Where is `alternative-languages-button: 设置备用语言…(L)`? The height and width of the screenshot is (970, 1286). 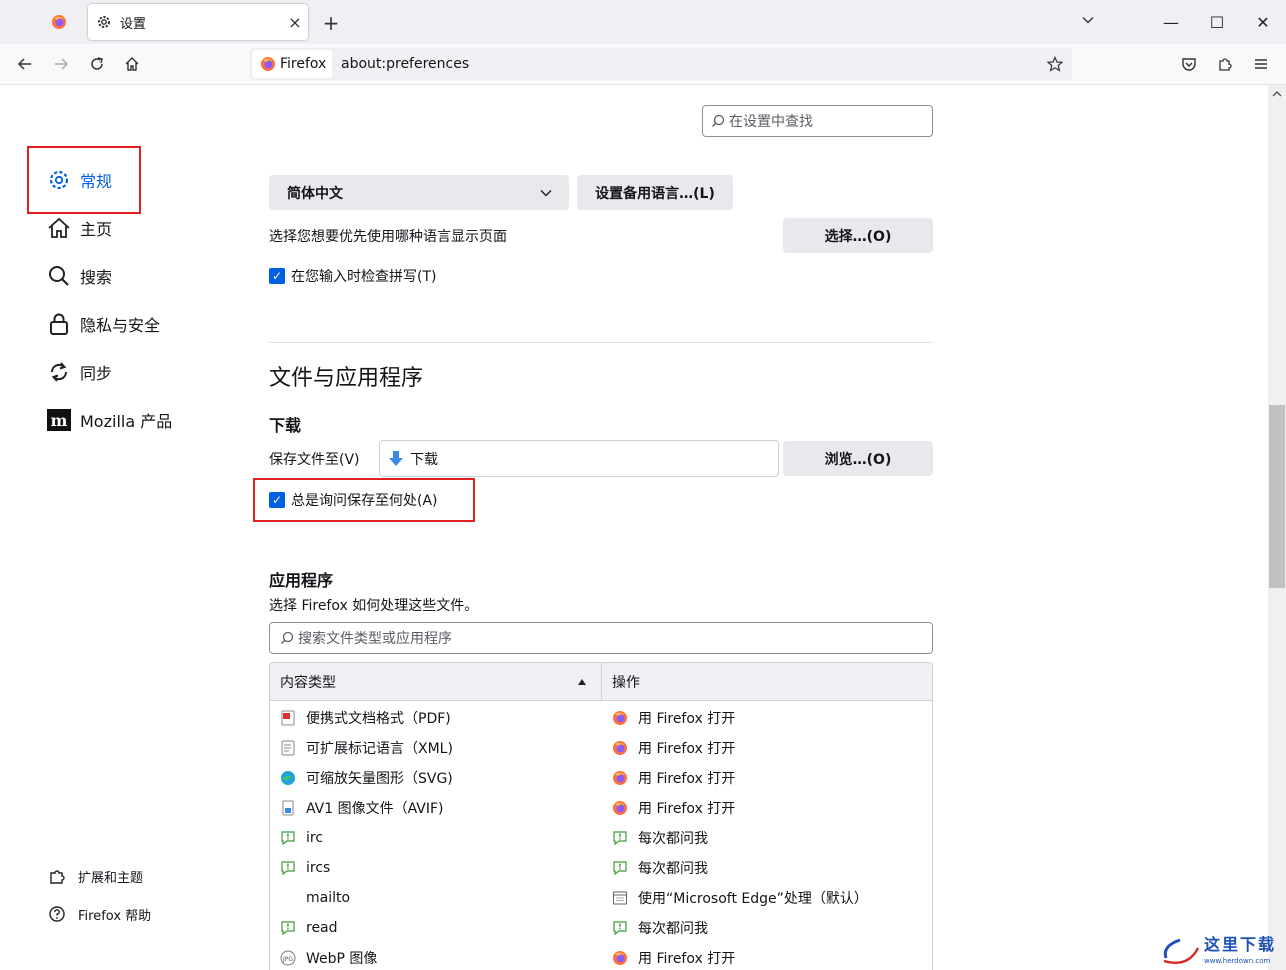
alternative-languages-button: 设置备用语言…(L) is located at coordinates (655, 192).